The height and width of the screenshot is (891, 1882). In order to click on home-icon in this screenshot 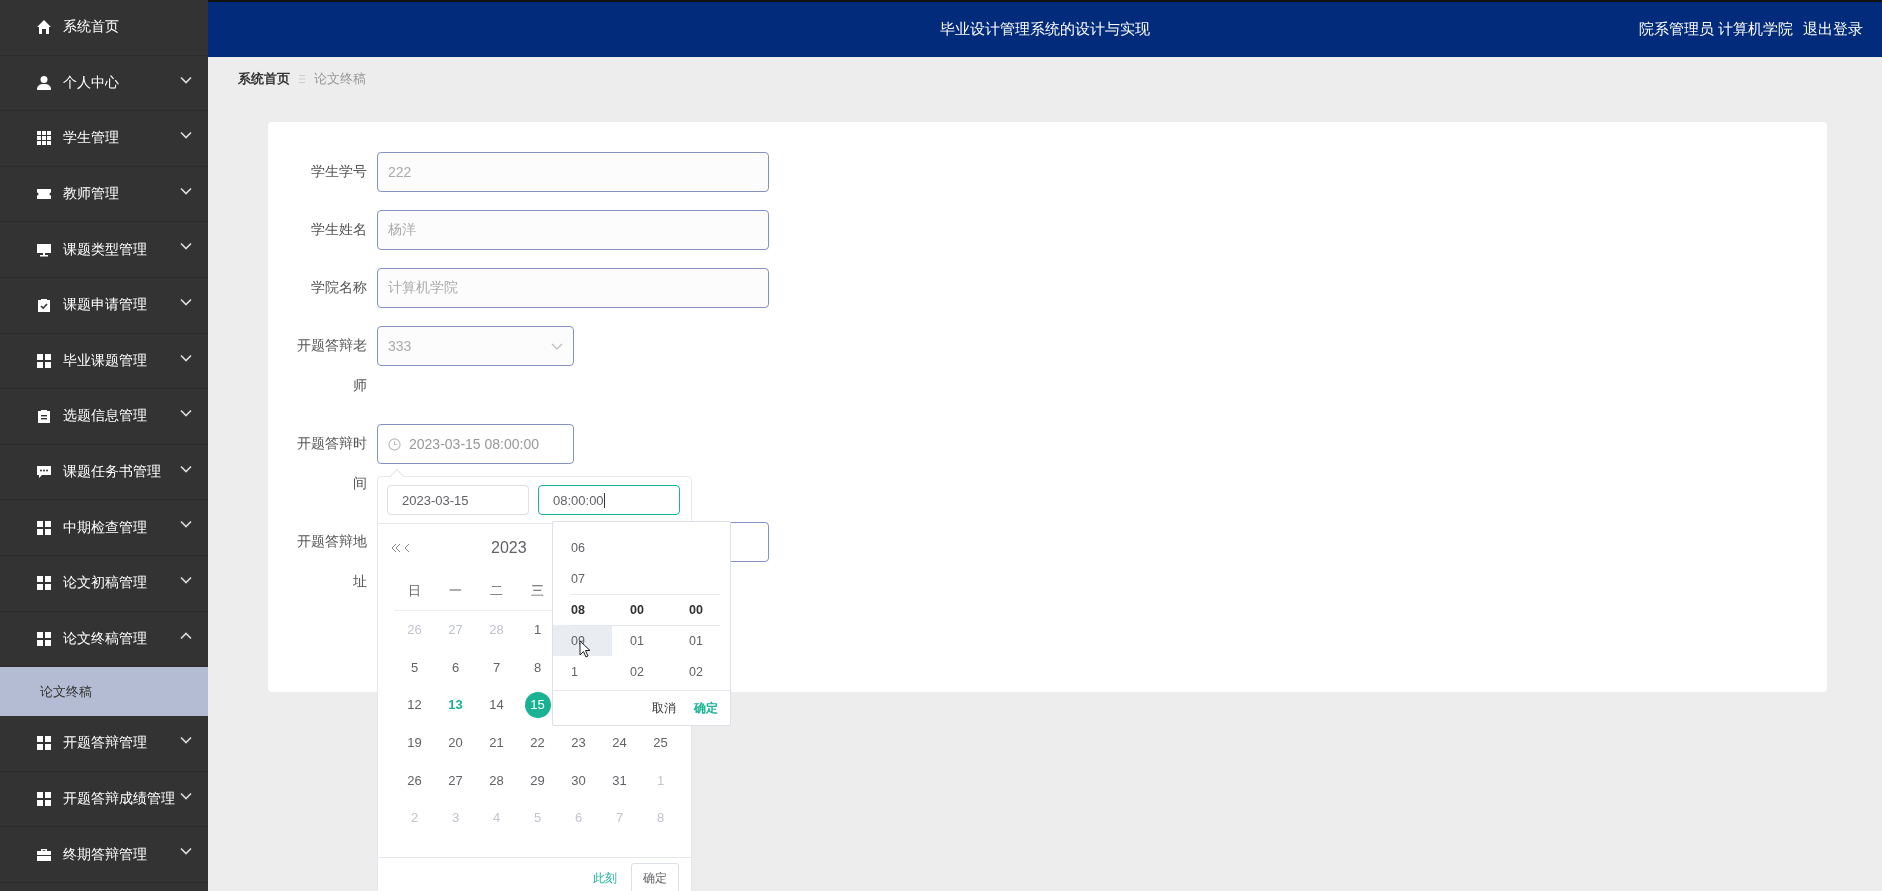, I will do `click(44, 27)`.